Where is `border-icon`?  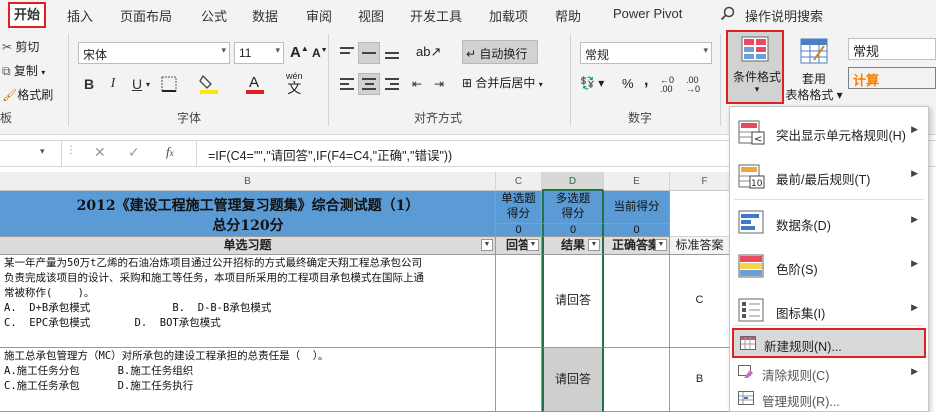 border-icon is located at coordinates (169, 85).